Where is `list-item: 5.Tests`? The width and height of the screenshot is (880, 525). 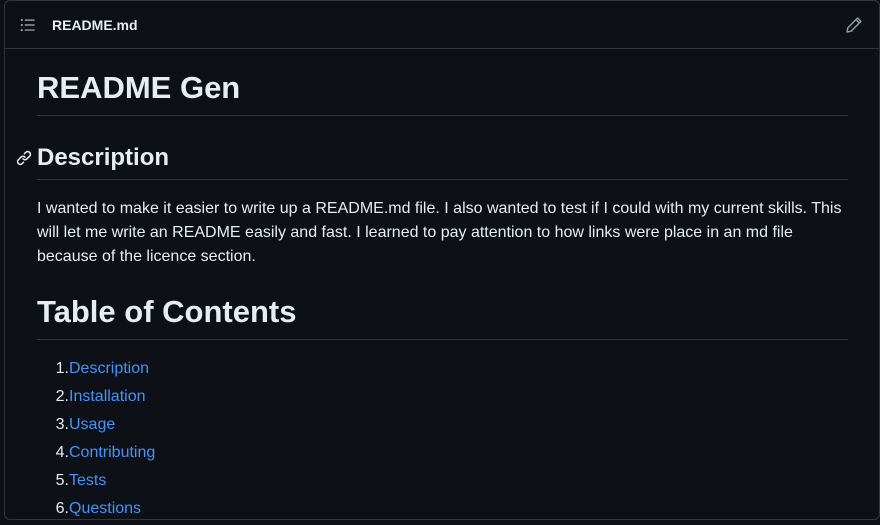 list-item: 5.Tests is located at coordinates (96, 483).